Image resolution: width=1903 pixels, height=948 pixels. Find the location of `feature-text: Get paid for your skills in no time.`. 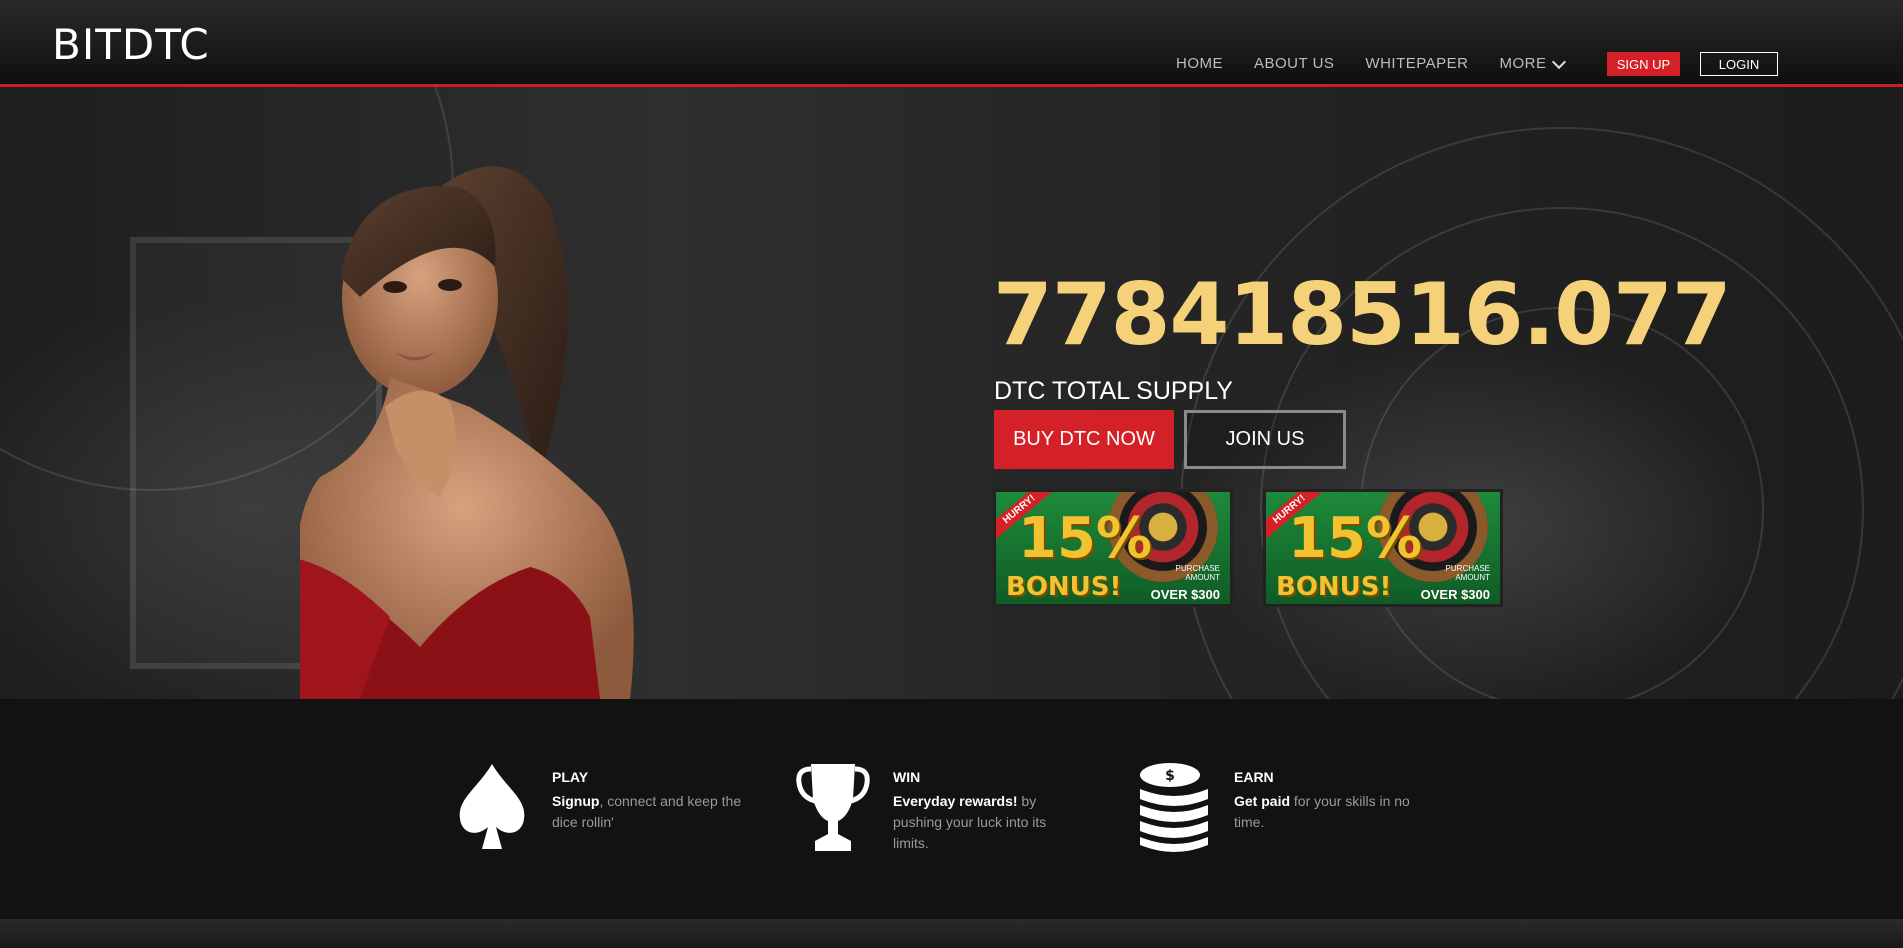

feature-text: Get paid for your skills in no time. is located at coordinates (1322, 811).